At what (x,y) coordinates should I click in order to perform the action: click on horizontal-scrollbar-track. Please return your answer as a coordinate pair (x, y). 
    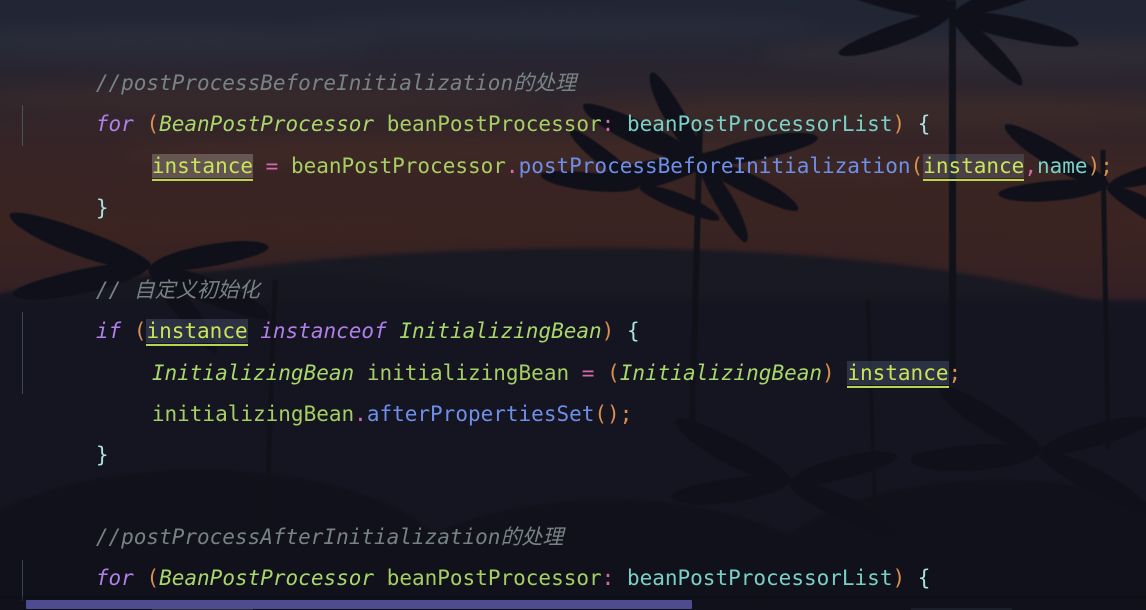
    Looking at the image, I should click on (573, 604).